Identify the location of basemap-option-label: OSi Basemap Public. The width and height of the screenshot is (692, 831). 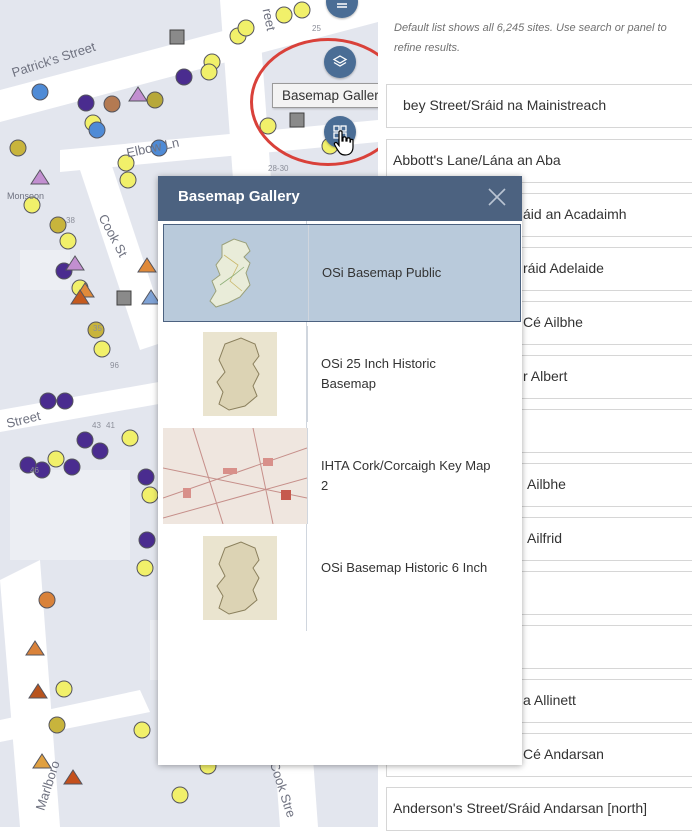
(382, 272).